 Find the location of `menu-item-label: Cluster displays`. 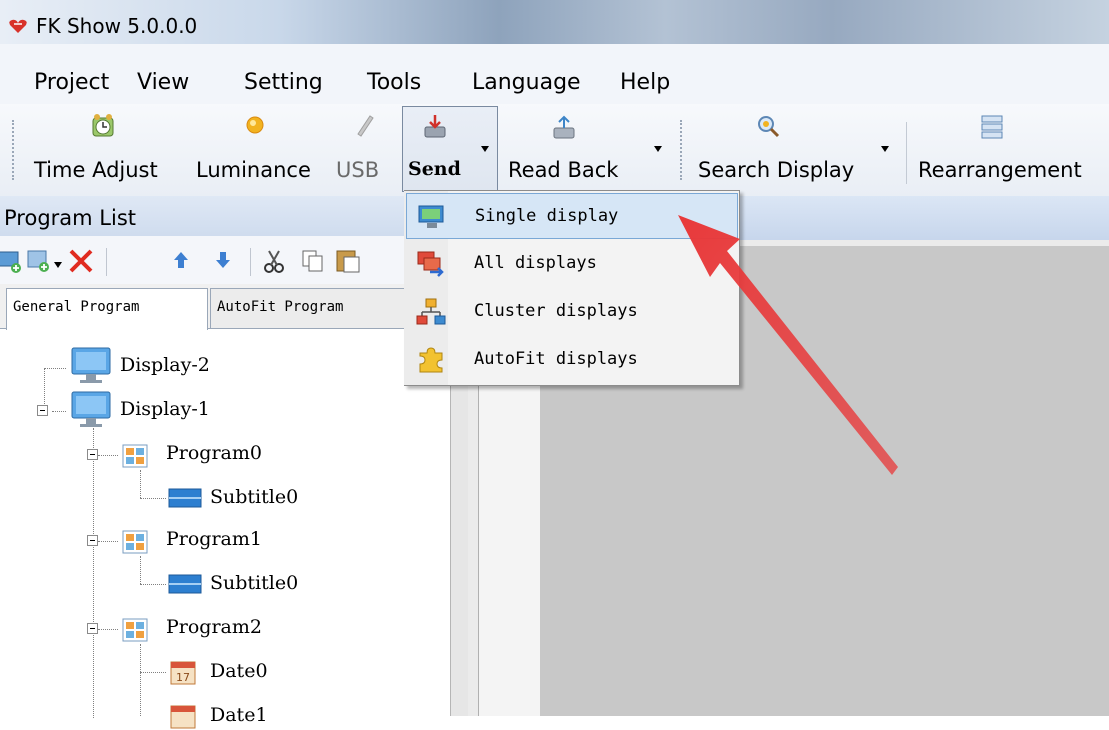

menu-item-label: Cluster displays is located at coordinates (556, 311).